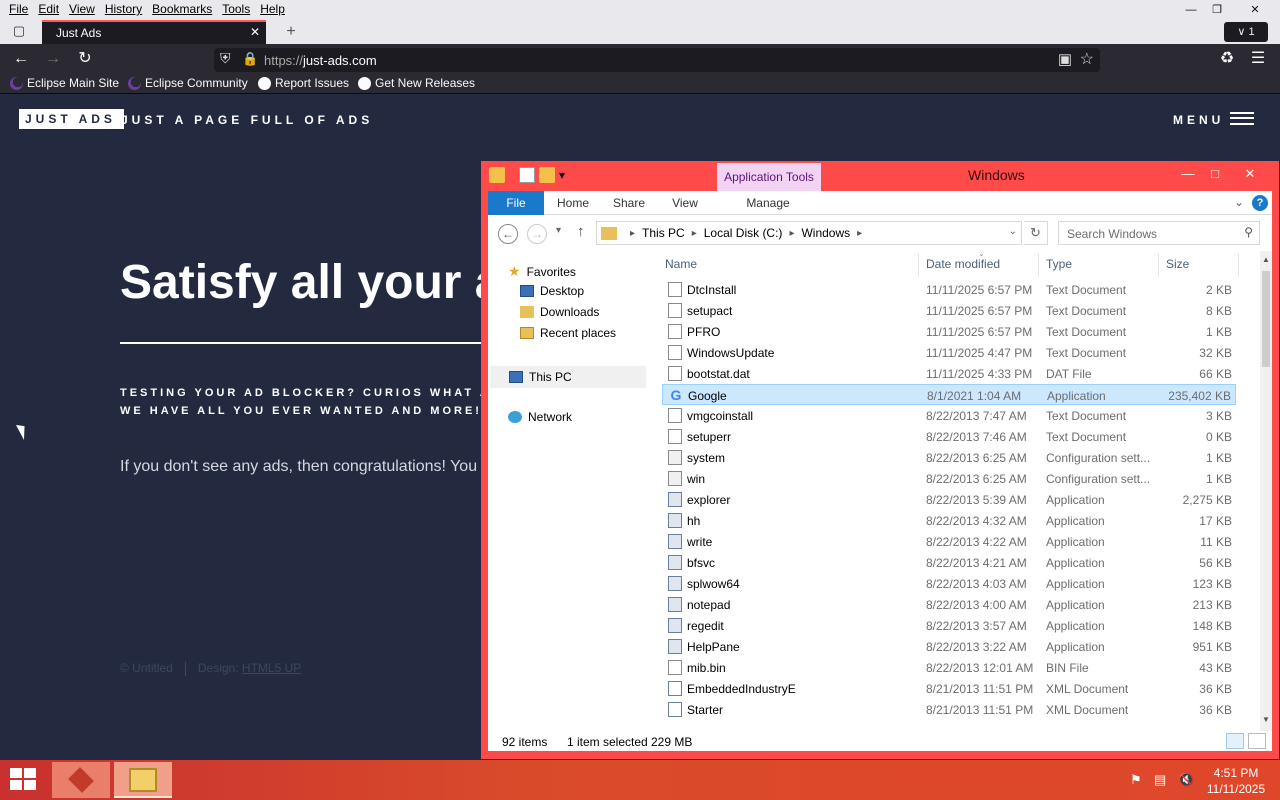 This screenshot has height=800, width=1280. Describe the element at coordinates (320, 60) in the screenshot. I see `url-text: https://just-ads.com` at that location.